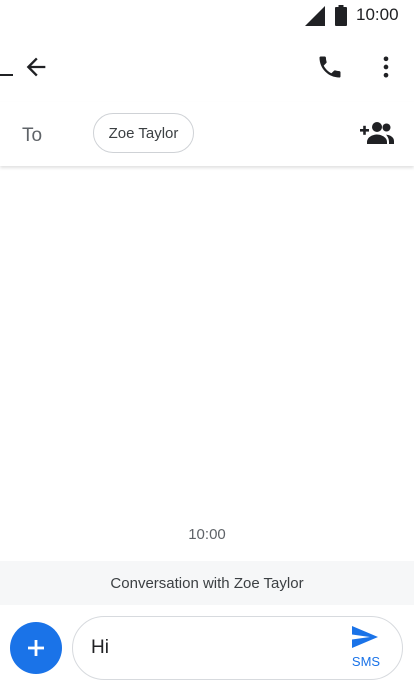 This screenshot has width=414, height=690. I want to click on recipient-row, so click(207, 134).